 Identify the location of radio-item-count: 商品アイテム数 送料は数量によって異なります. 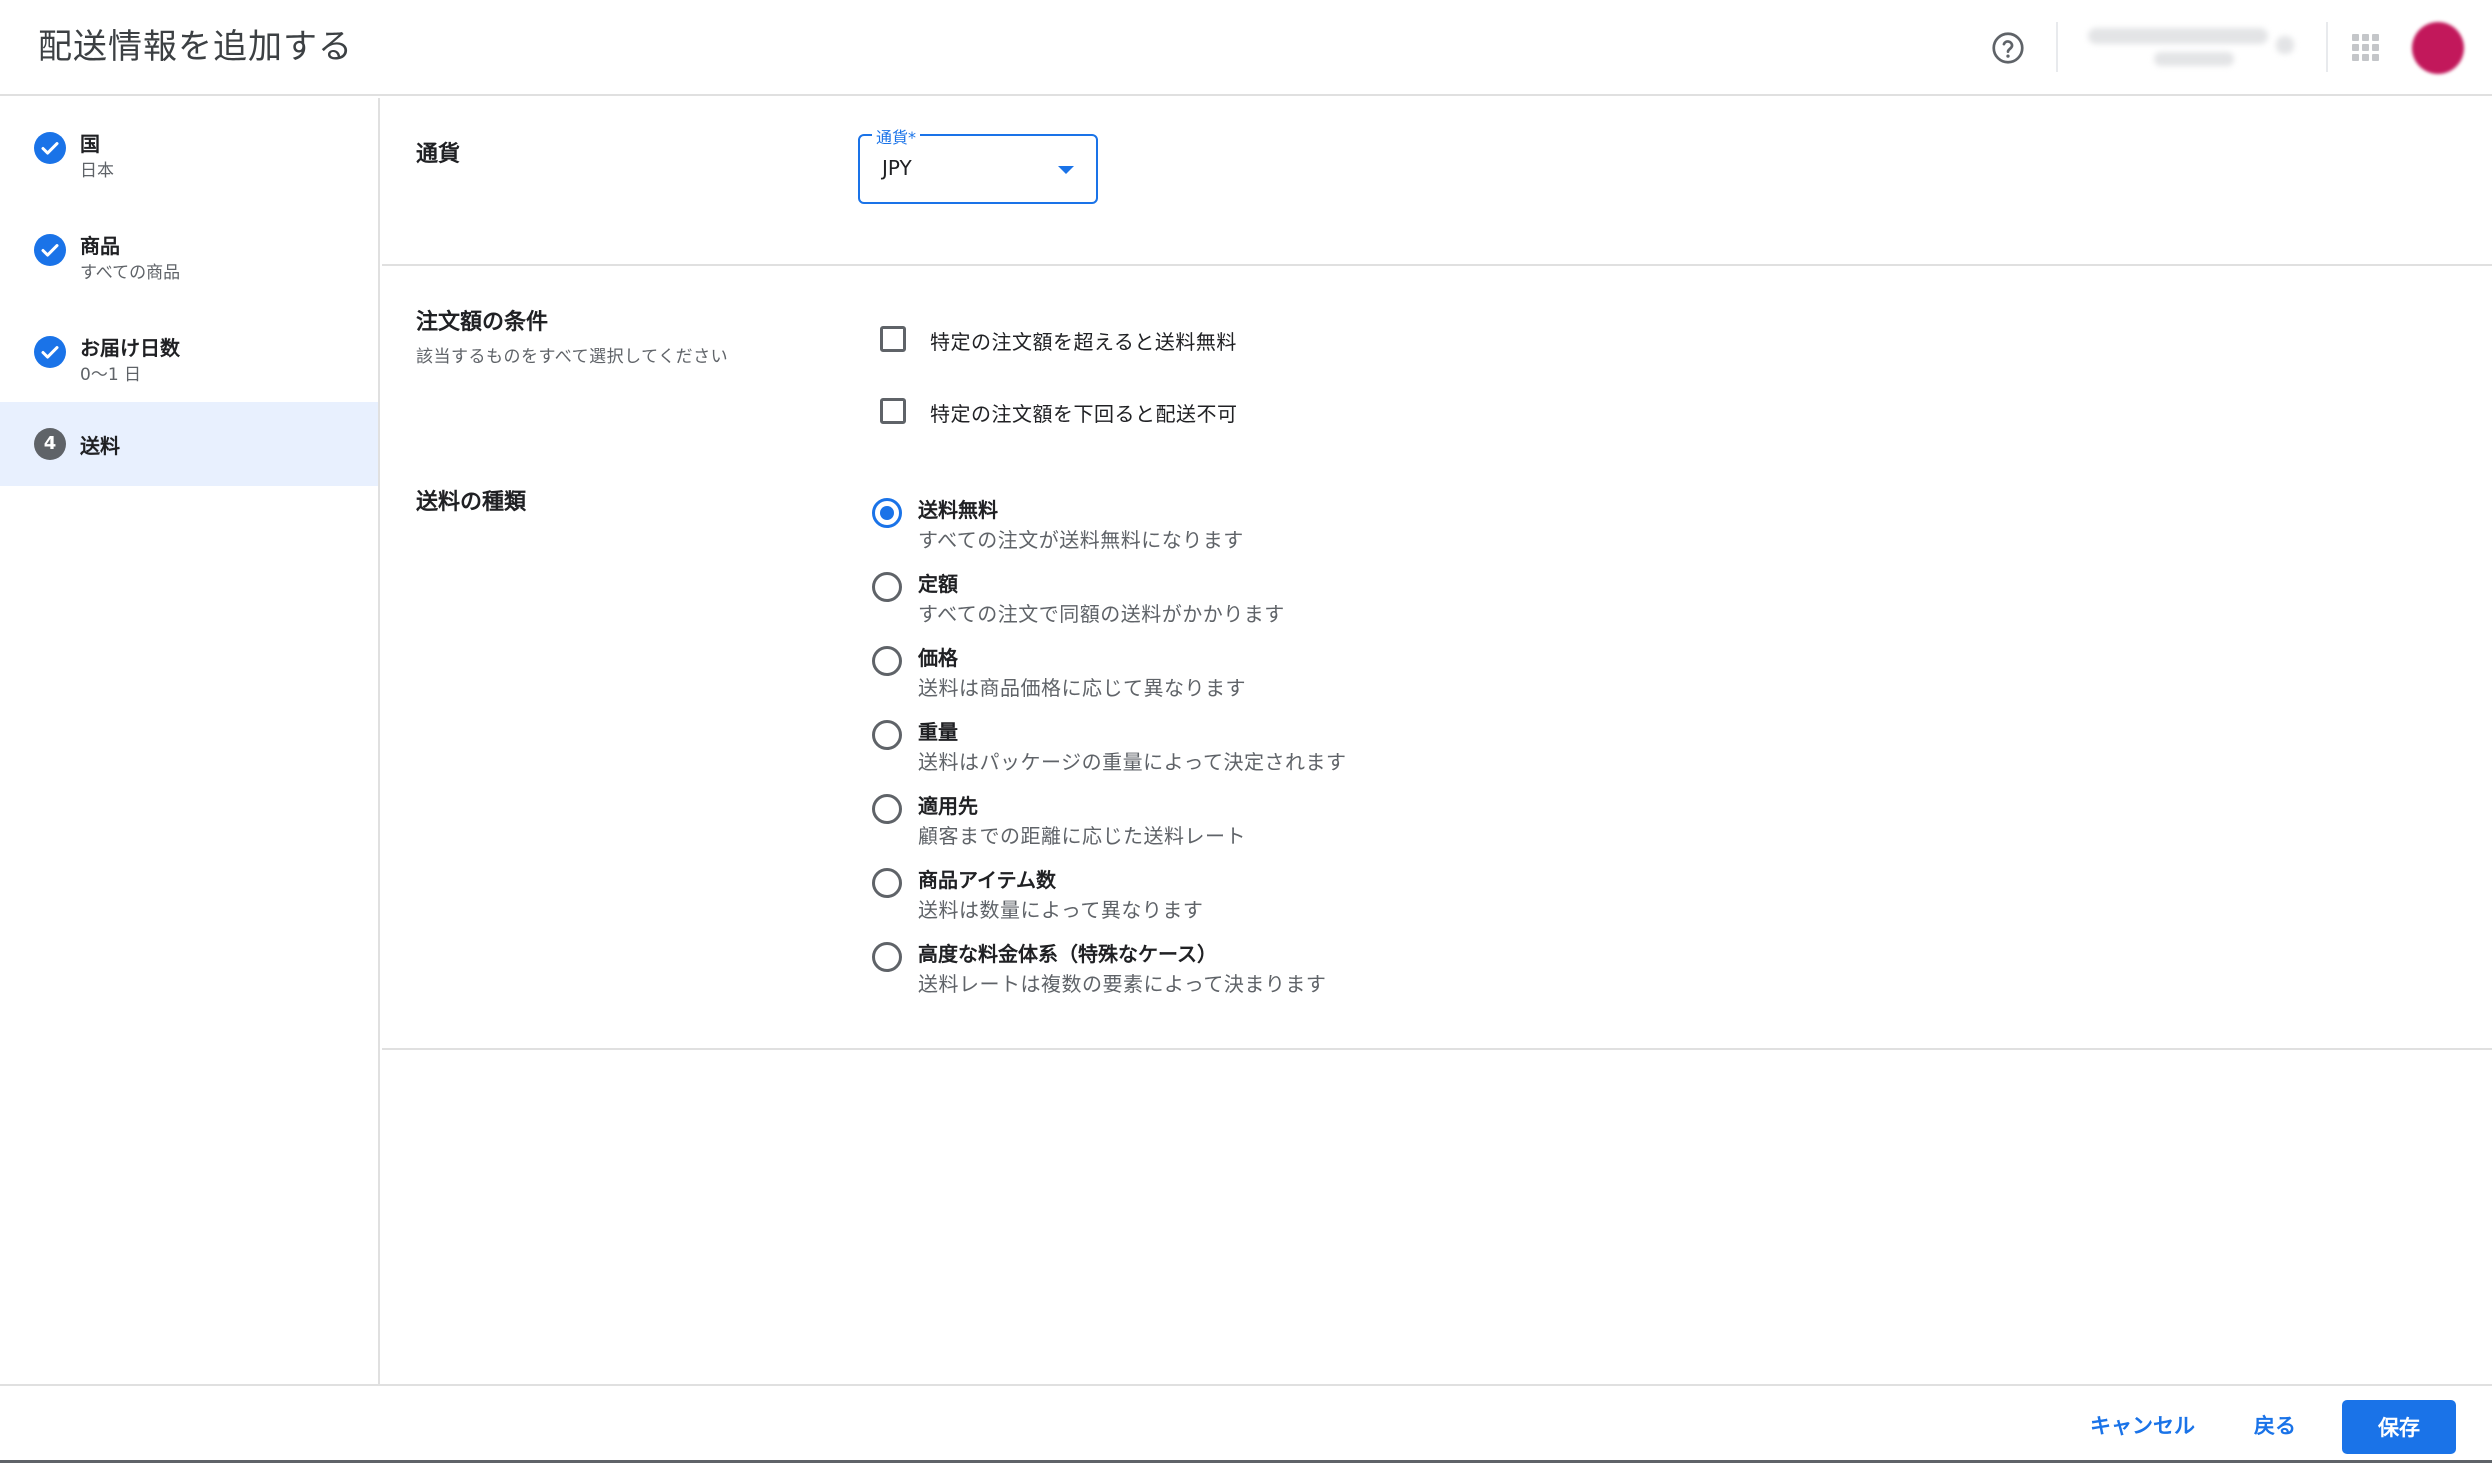
(1220, 897).